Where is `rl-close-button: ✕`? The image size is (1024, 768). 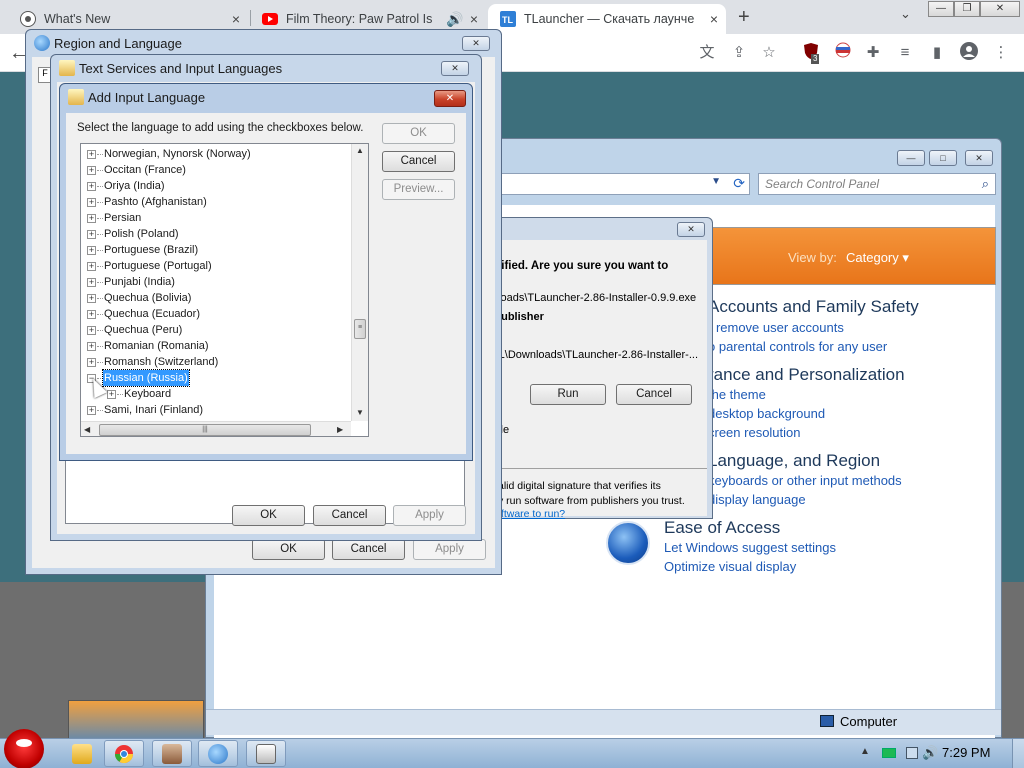
rl-close-button: ✕ is located at coordinates (476, 43).